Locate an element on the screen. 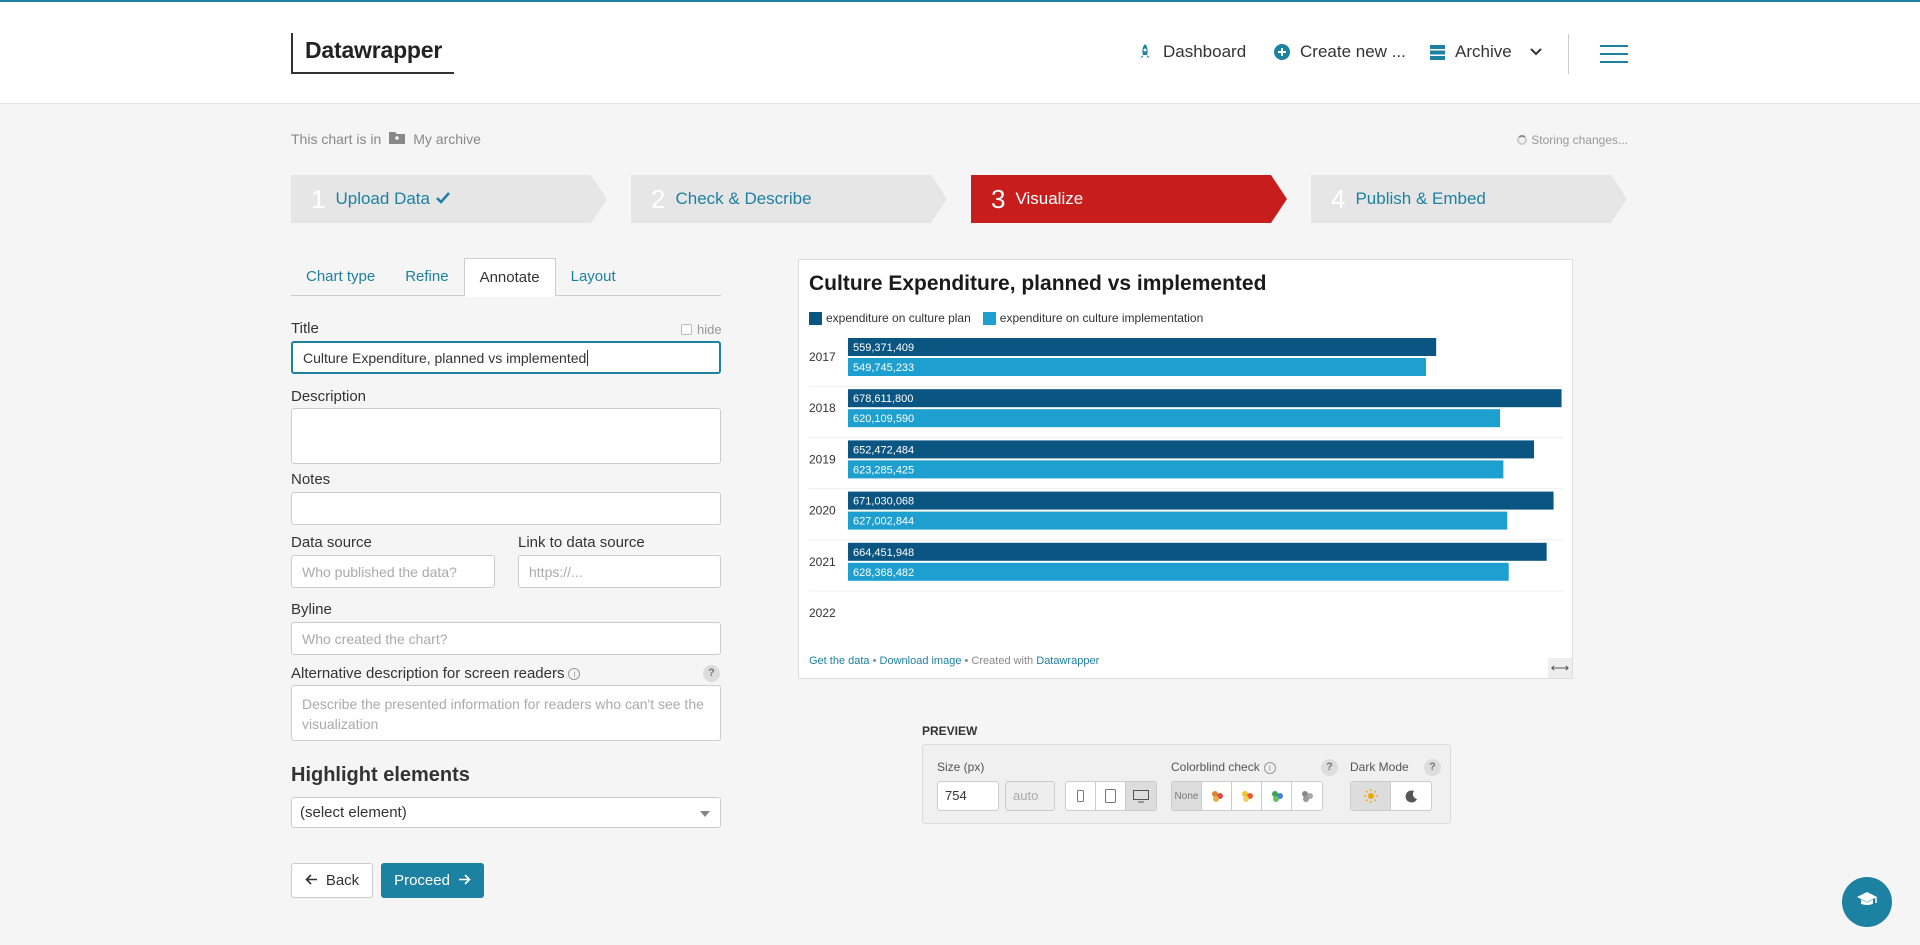 Image resolution: width=1920 pixels, height=945 pixels. category-label: 2022 is located at coordinates (822, 613).